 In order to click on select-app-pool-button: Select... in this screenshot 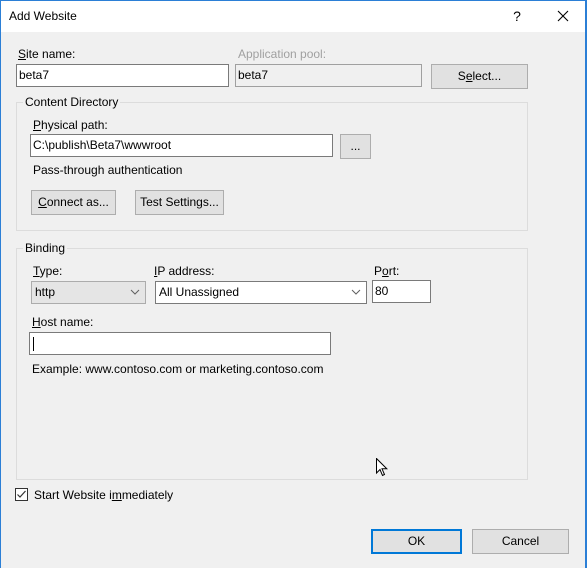, I will do `click(479, 76)`.